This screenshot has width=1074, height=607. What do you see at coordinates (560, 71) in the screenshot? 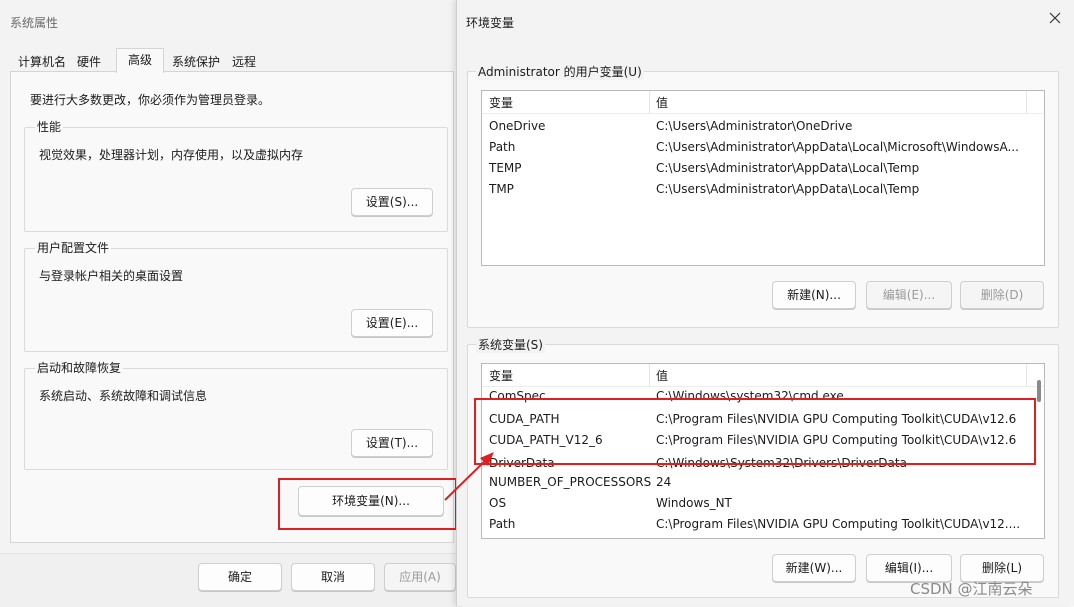
I see `user-variables-label: Administrator 的用户变量(U)` at bounding box center [560, 71].